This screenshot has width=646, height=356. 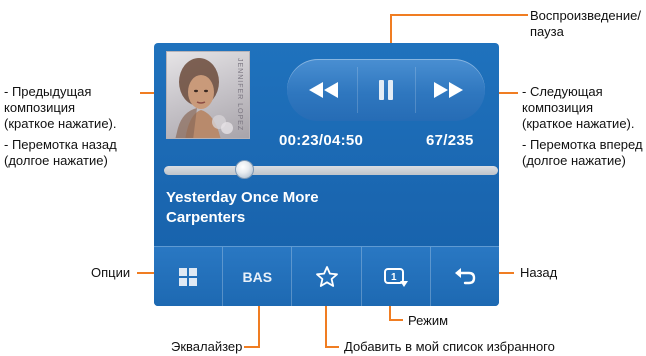 I want to click on track-counter: 67/235, so click(x=450, y=140).